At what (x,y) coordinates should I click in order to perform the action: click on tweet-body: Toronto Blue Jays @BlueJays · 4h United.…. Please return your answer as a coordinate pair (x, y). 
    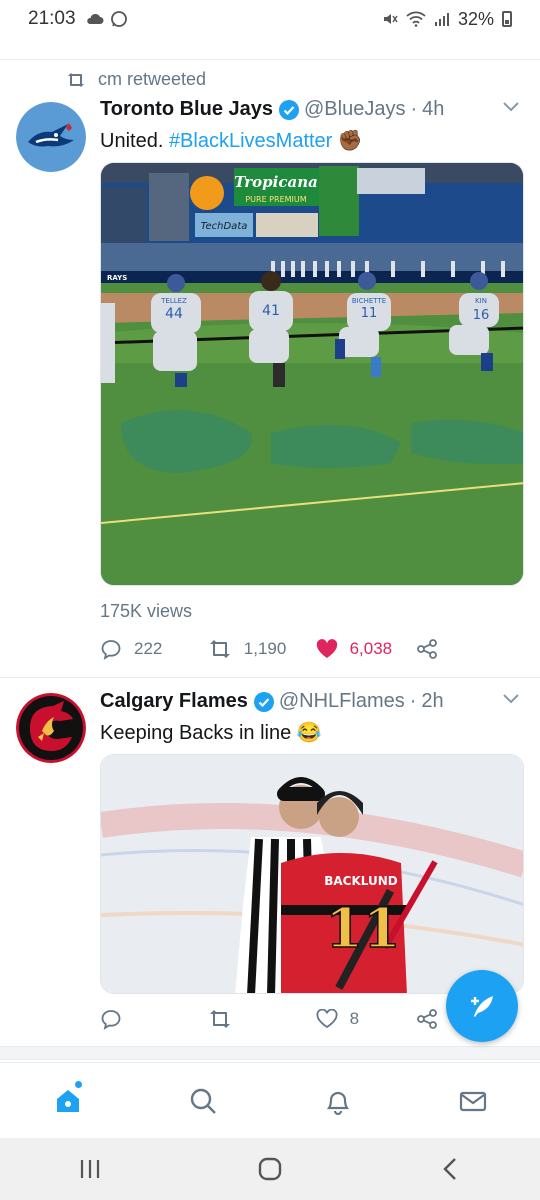
    Looking at the image, I should click on (312, 126).